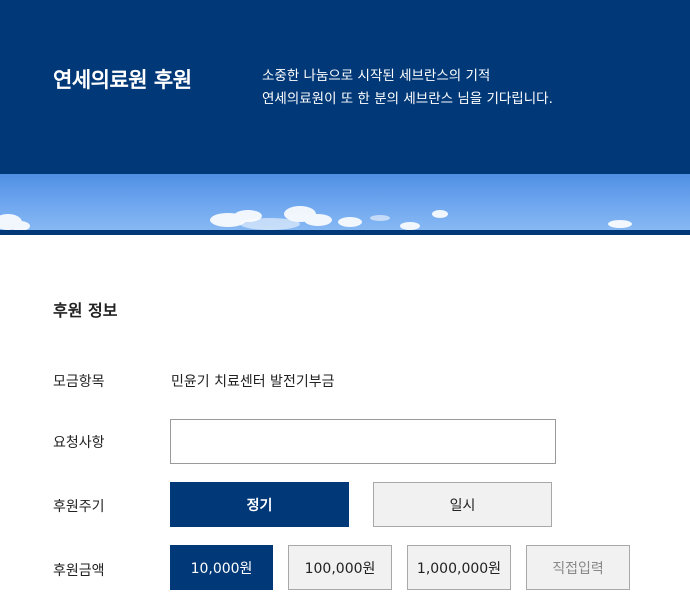 This screenshot has height=616, width=690. What do you see at coordinates (79, 507) in the screenshot?
I see `period-label: 후원주기` at bounding box center [79, 507].